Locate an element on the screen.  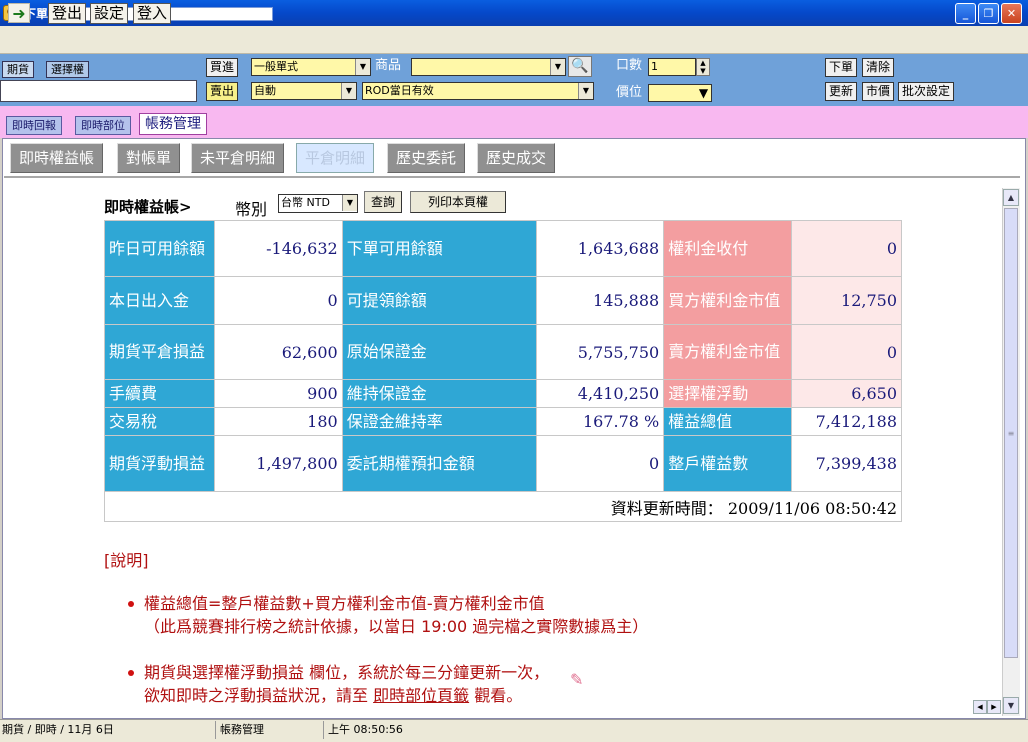
update-time-label: 資料更新時間： is located at coordinates (666, 508).